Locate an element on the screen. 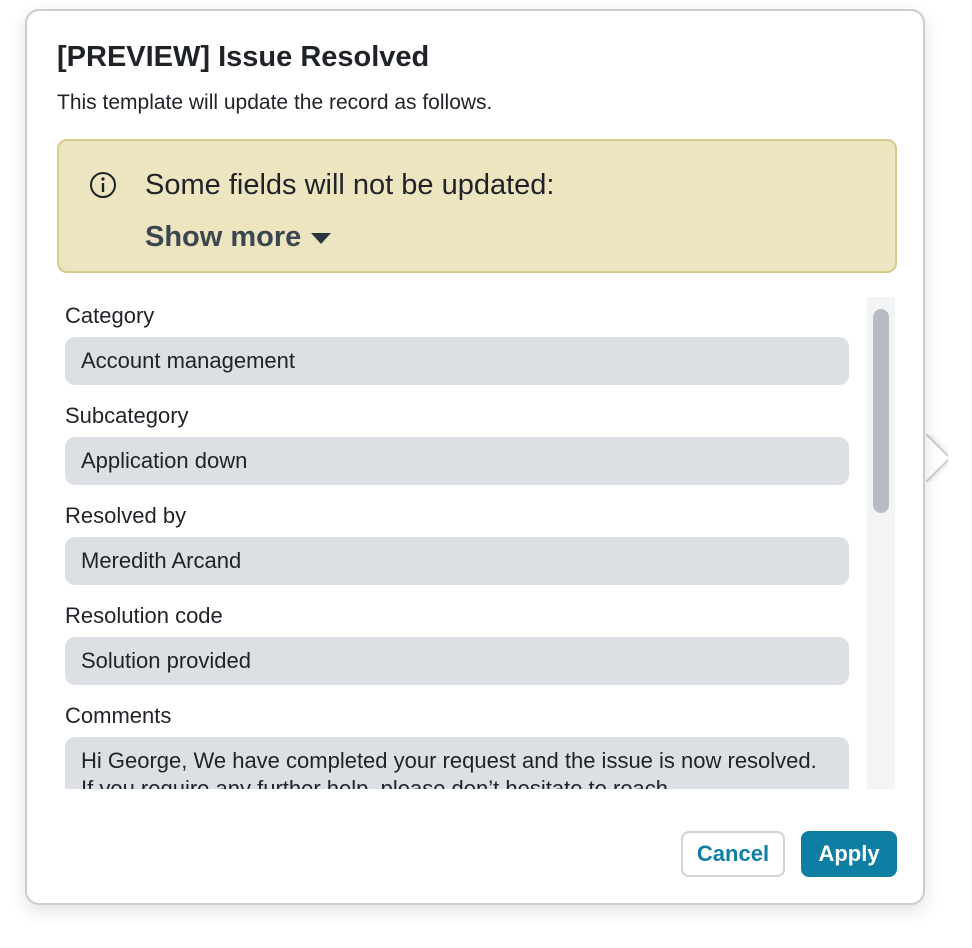 This screenshot has width=972, height=948. caret-down-icon is located at coordinates (321, 238).